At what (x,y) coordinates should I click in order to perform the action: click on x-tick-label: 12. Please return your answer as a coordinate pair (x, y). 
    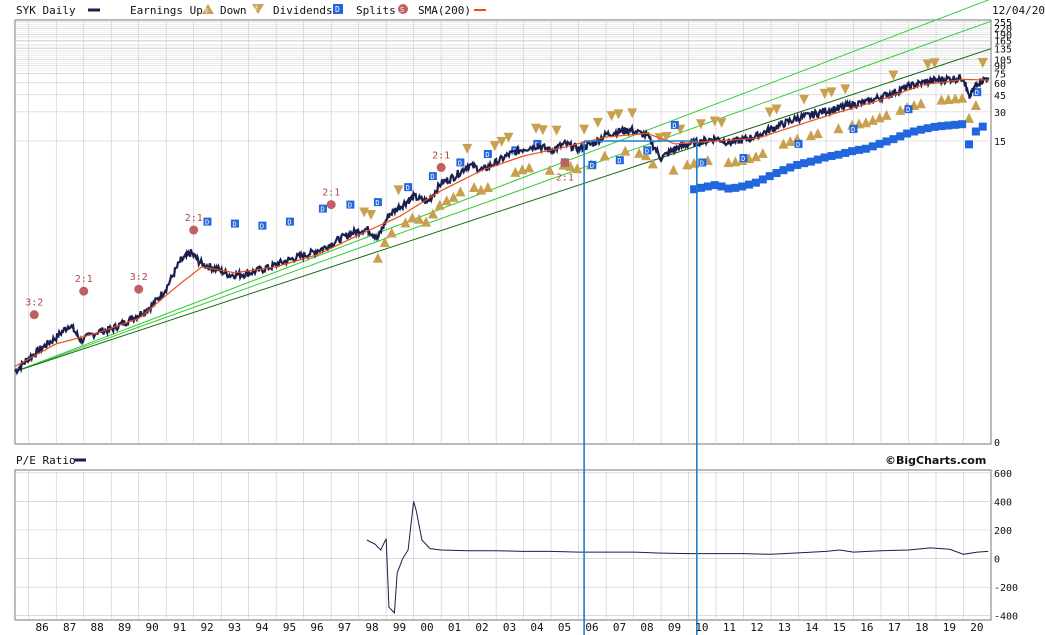
    Looking at the image, I should click on (756, 627).